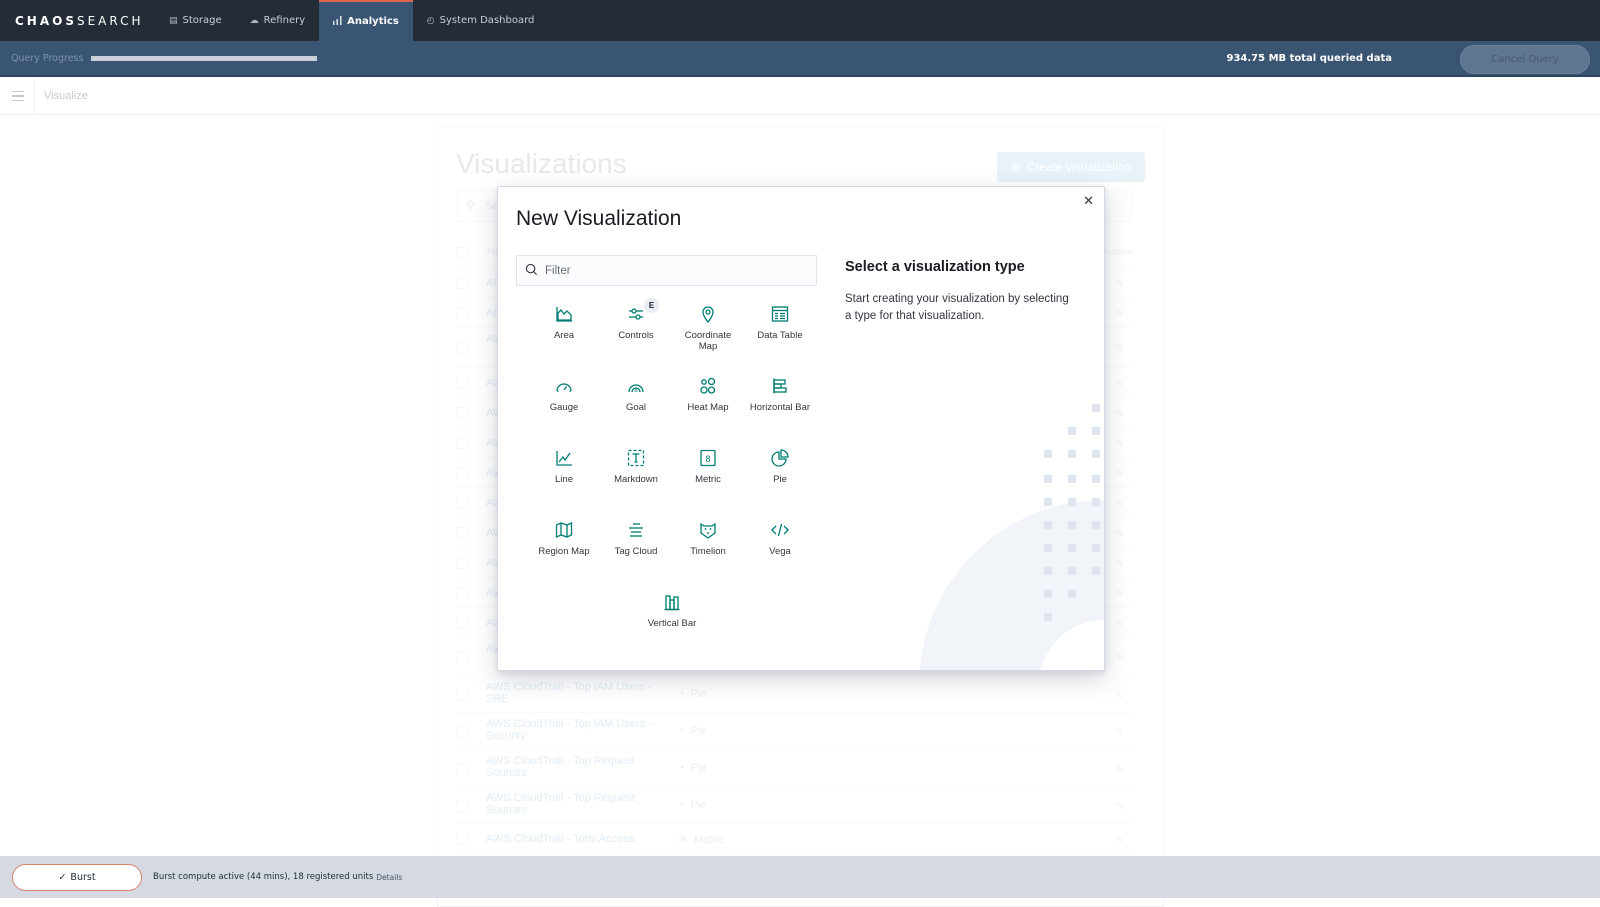 The height and width of the screenshot is (907, 1600). Describe the element at coordinates (62, 877) in the screenshot. I see `check-icon: ✓` at that location.